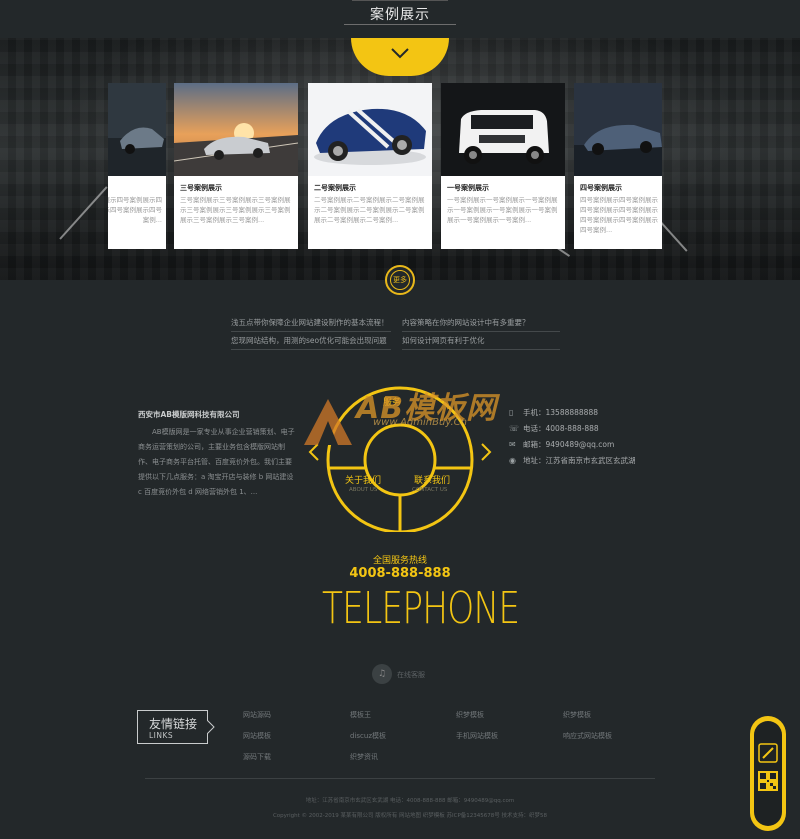  What do you see at coordinates (601, 188) in the screenshot?
I see `case-title: 四号案例展示` at bounding box center [601, 188].